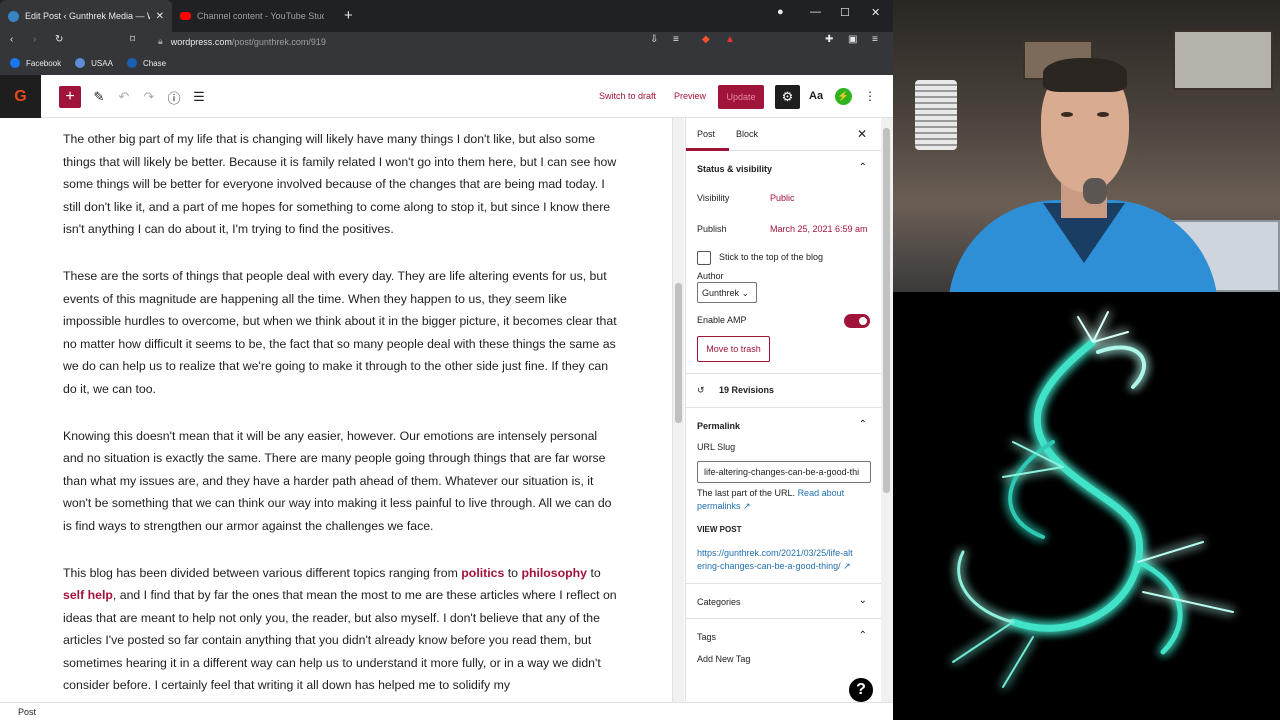  What do you see at coordinates (862, 600) in the screenshot?
I see `chevron-down-icon: ⌄` at bounding box center [862, 600].